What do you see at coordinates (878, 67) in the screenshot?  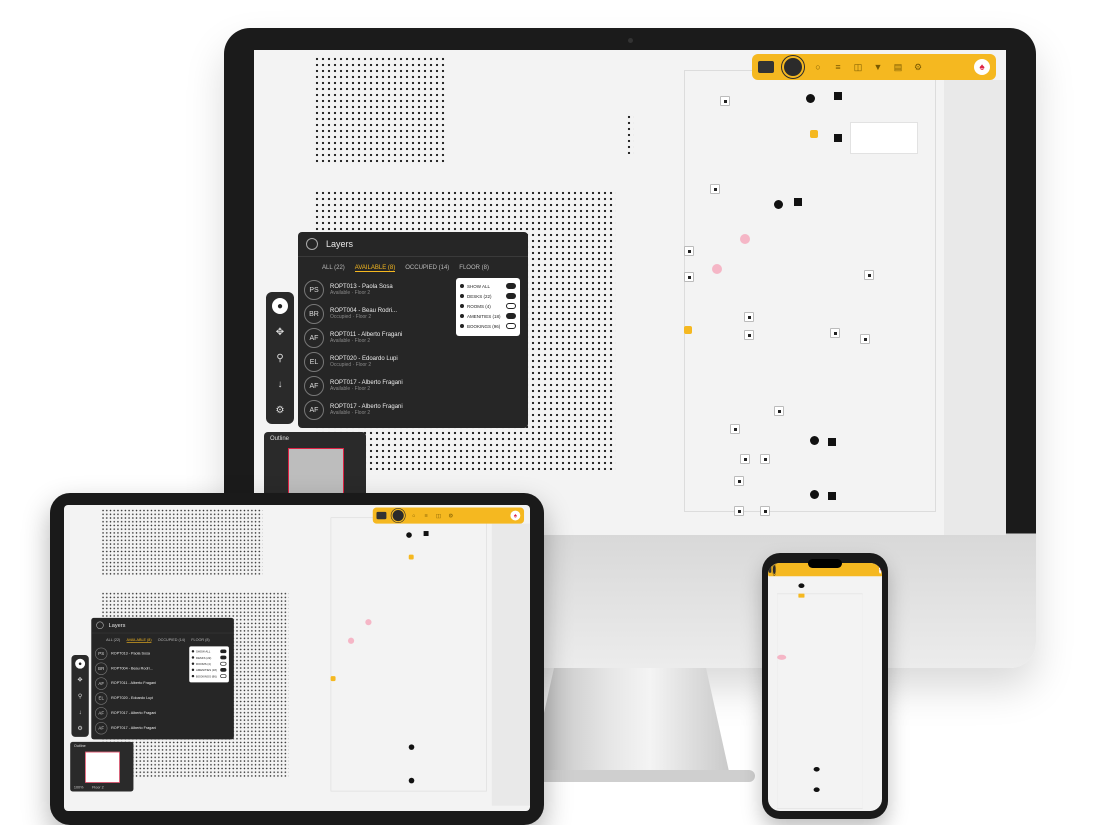 I see `filter-icon: ▼` at bounding box center [878, 67].